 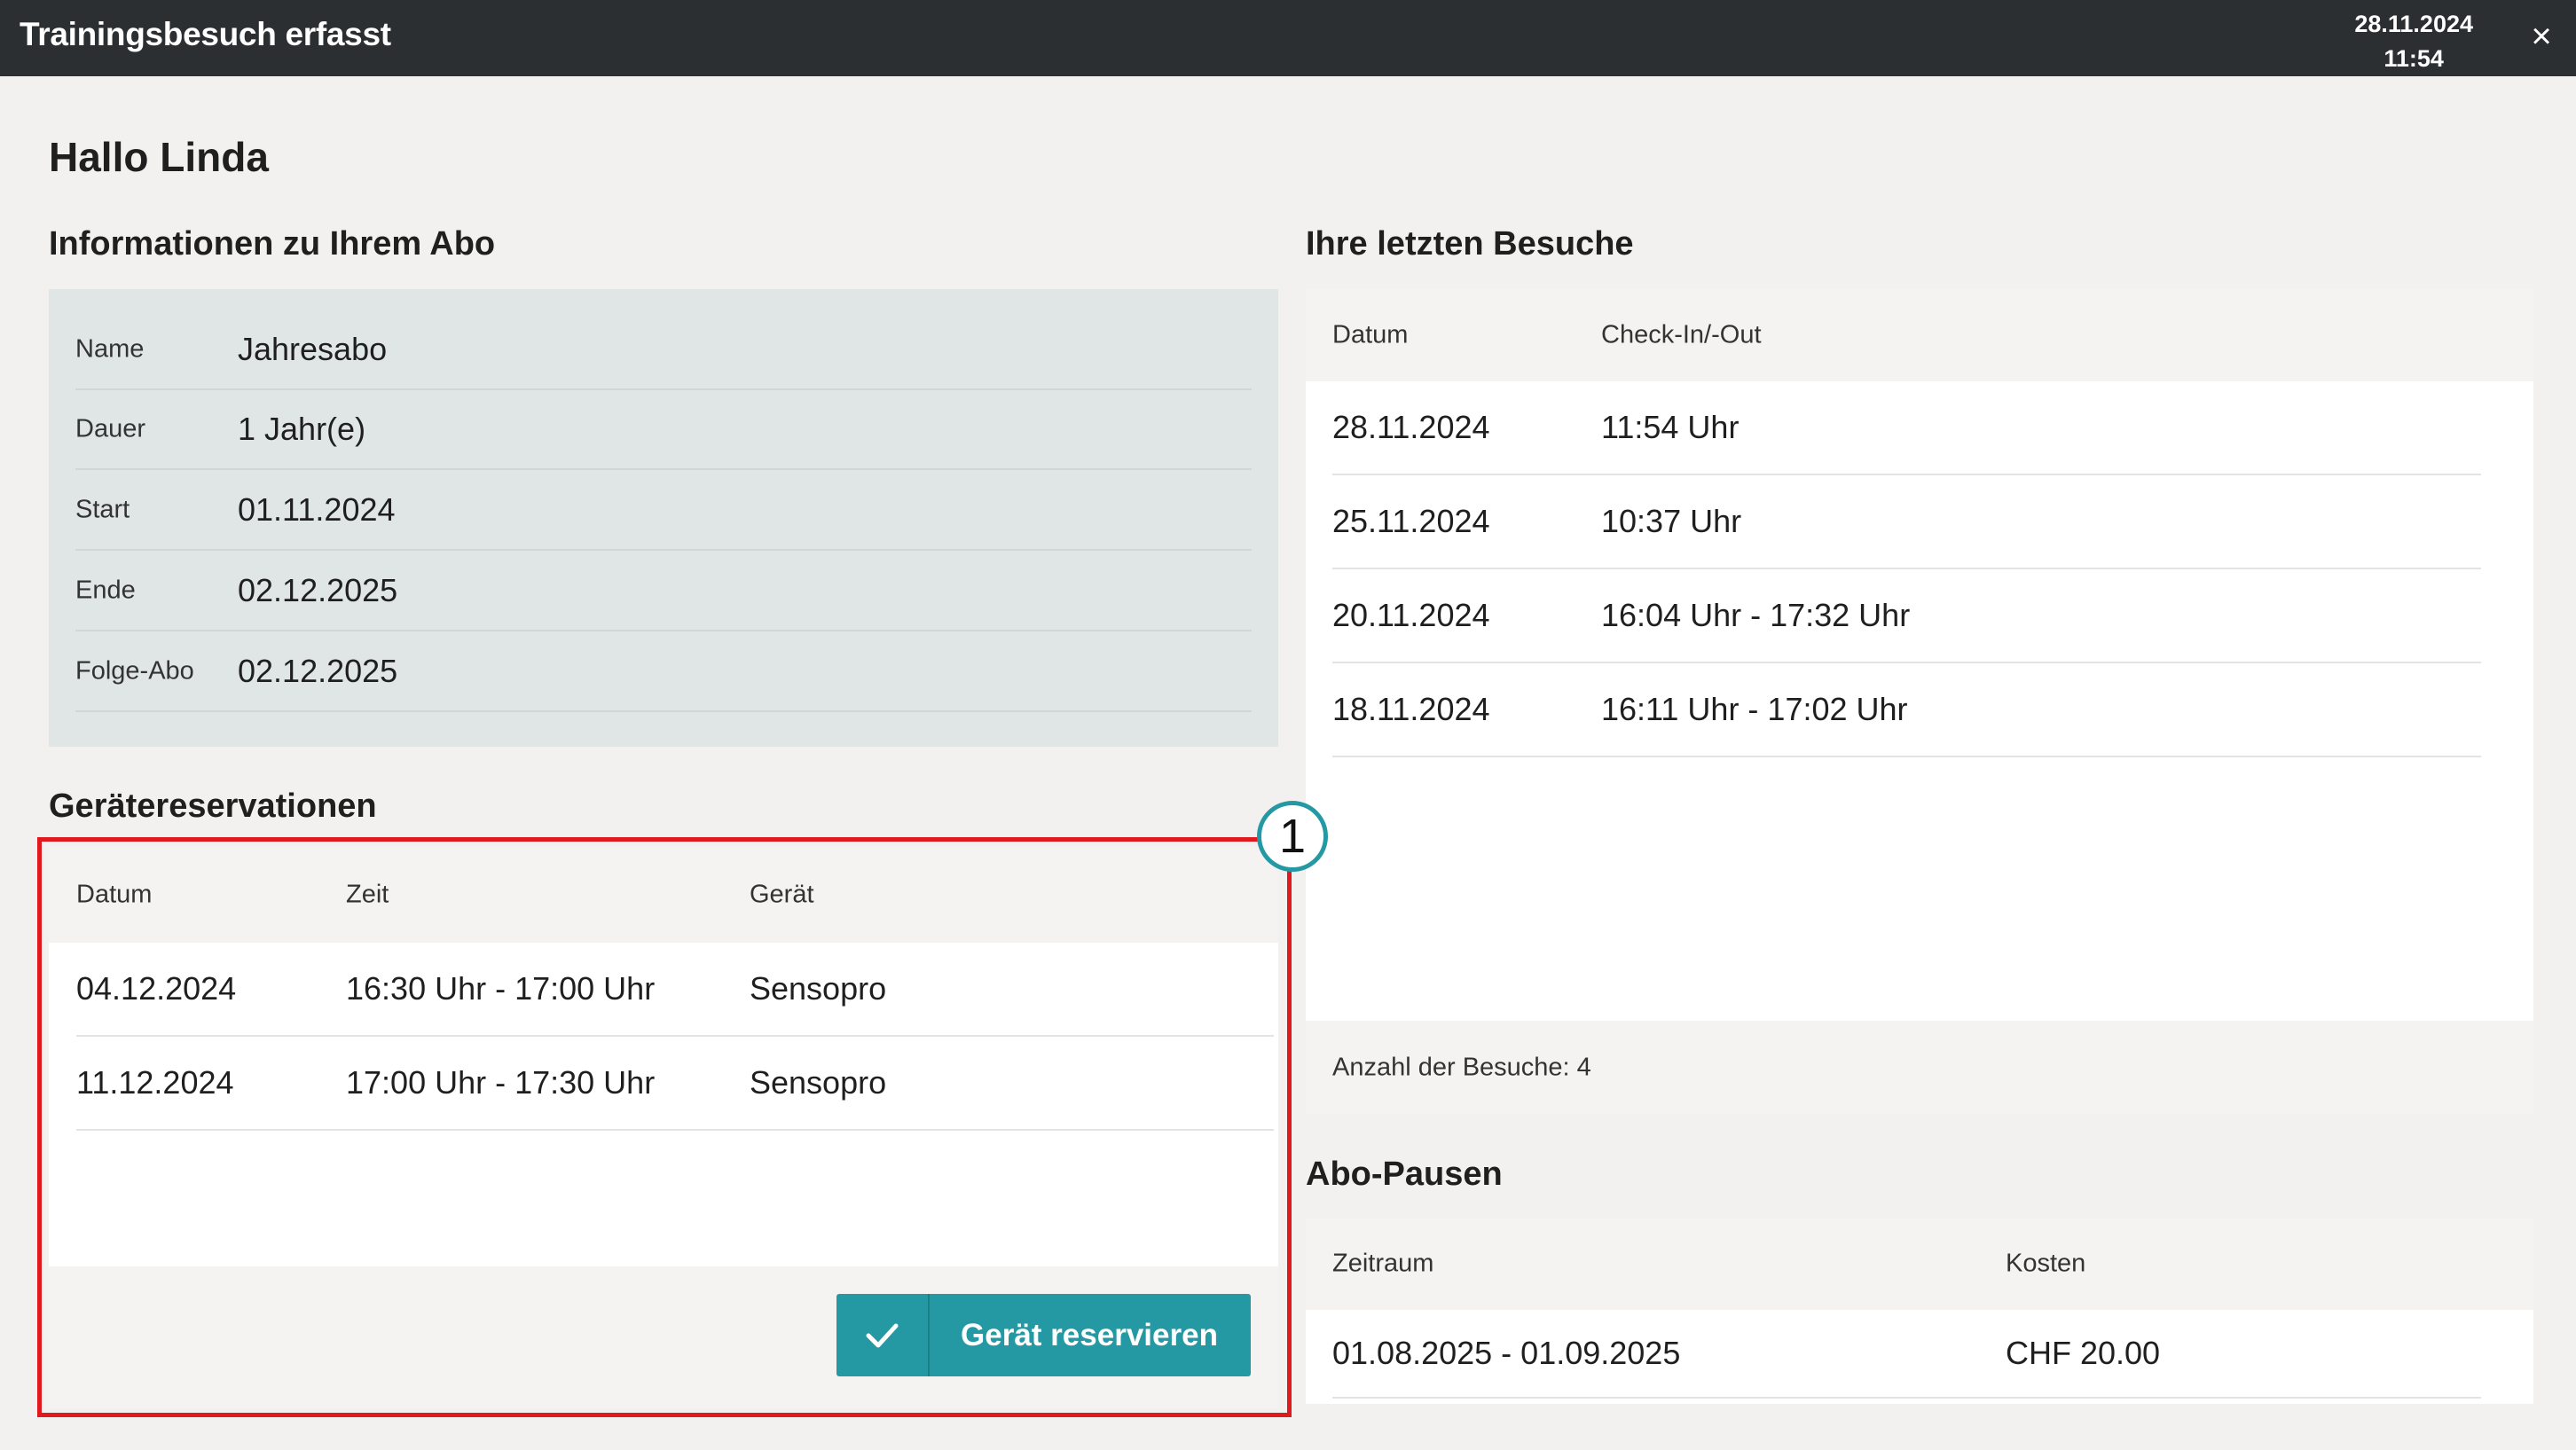 What do you see at coordinates (205, 34) in the screenshot?
I see `window-title: Trainingsbesuch erfasst` at bounding box center [205, 34].